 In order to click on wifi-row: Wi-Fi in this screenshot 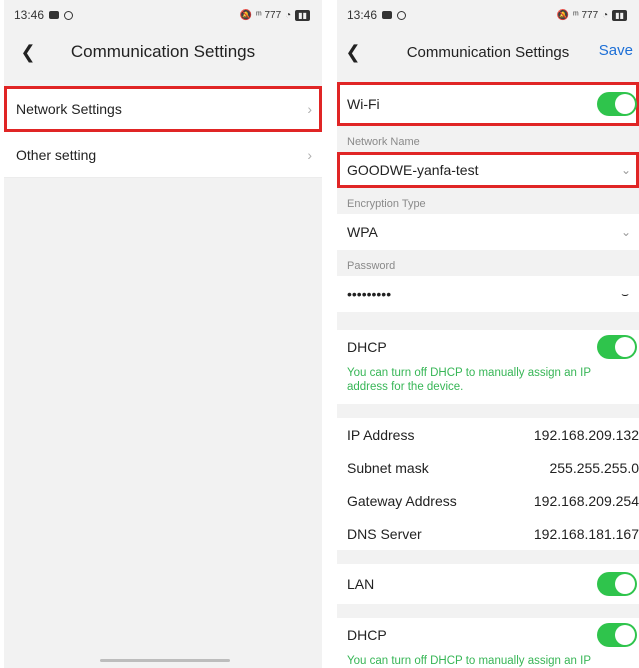, I will do `click(488, 104)`.